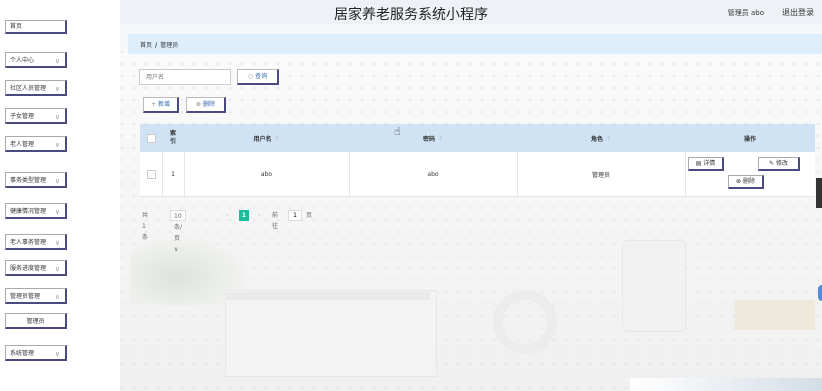  I want to click on current-user: 管理员 abo, so click(745, 13).